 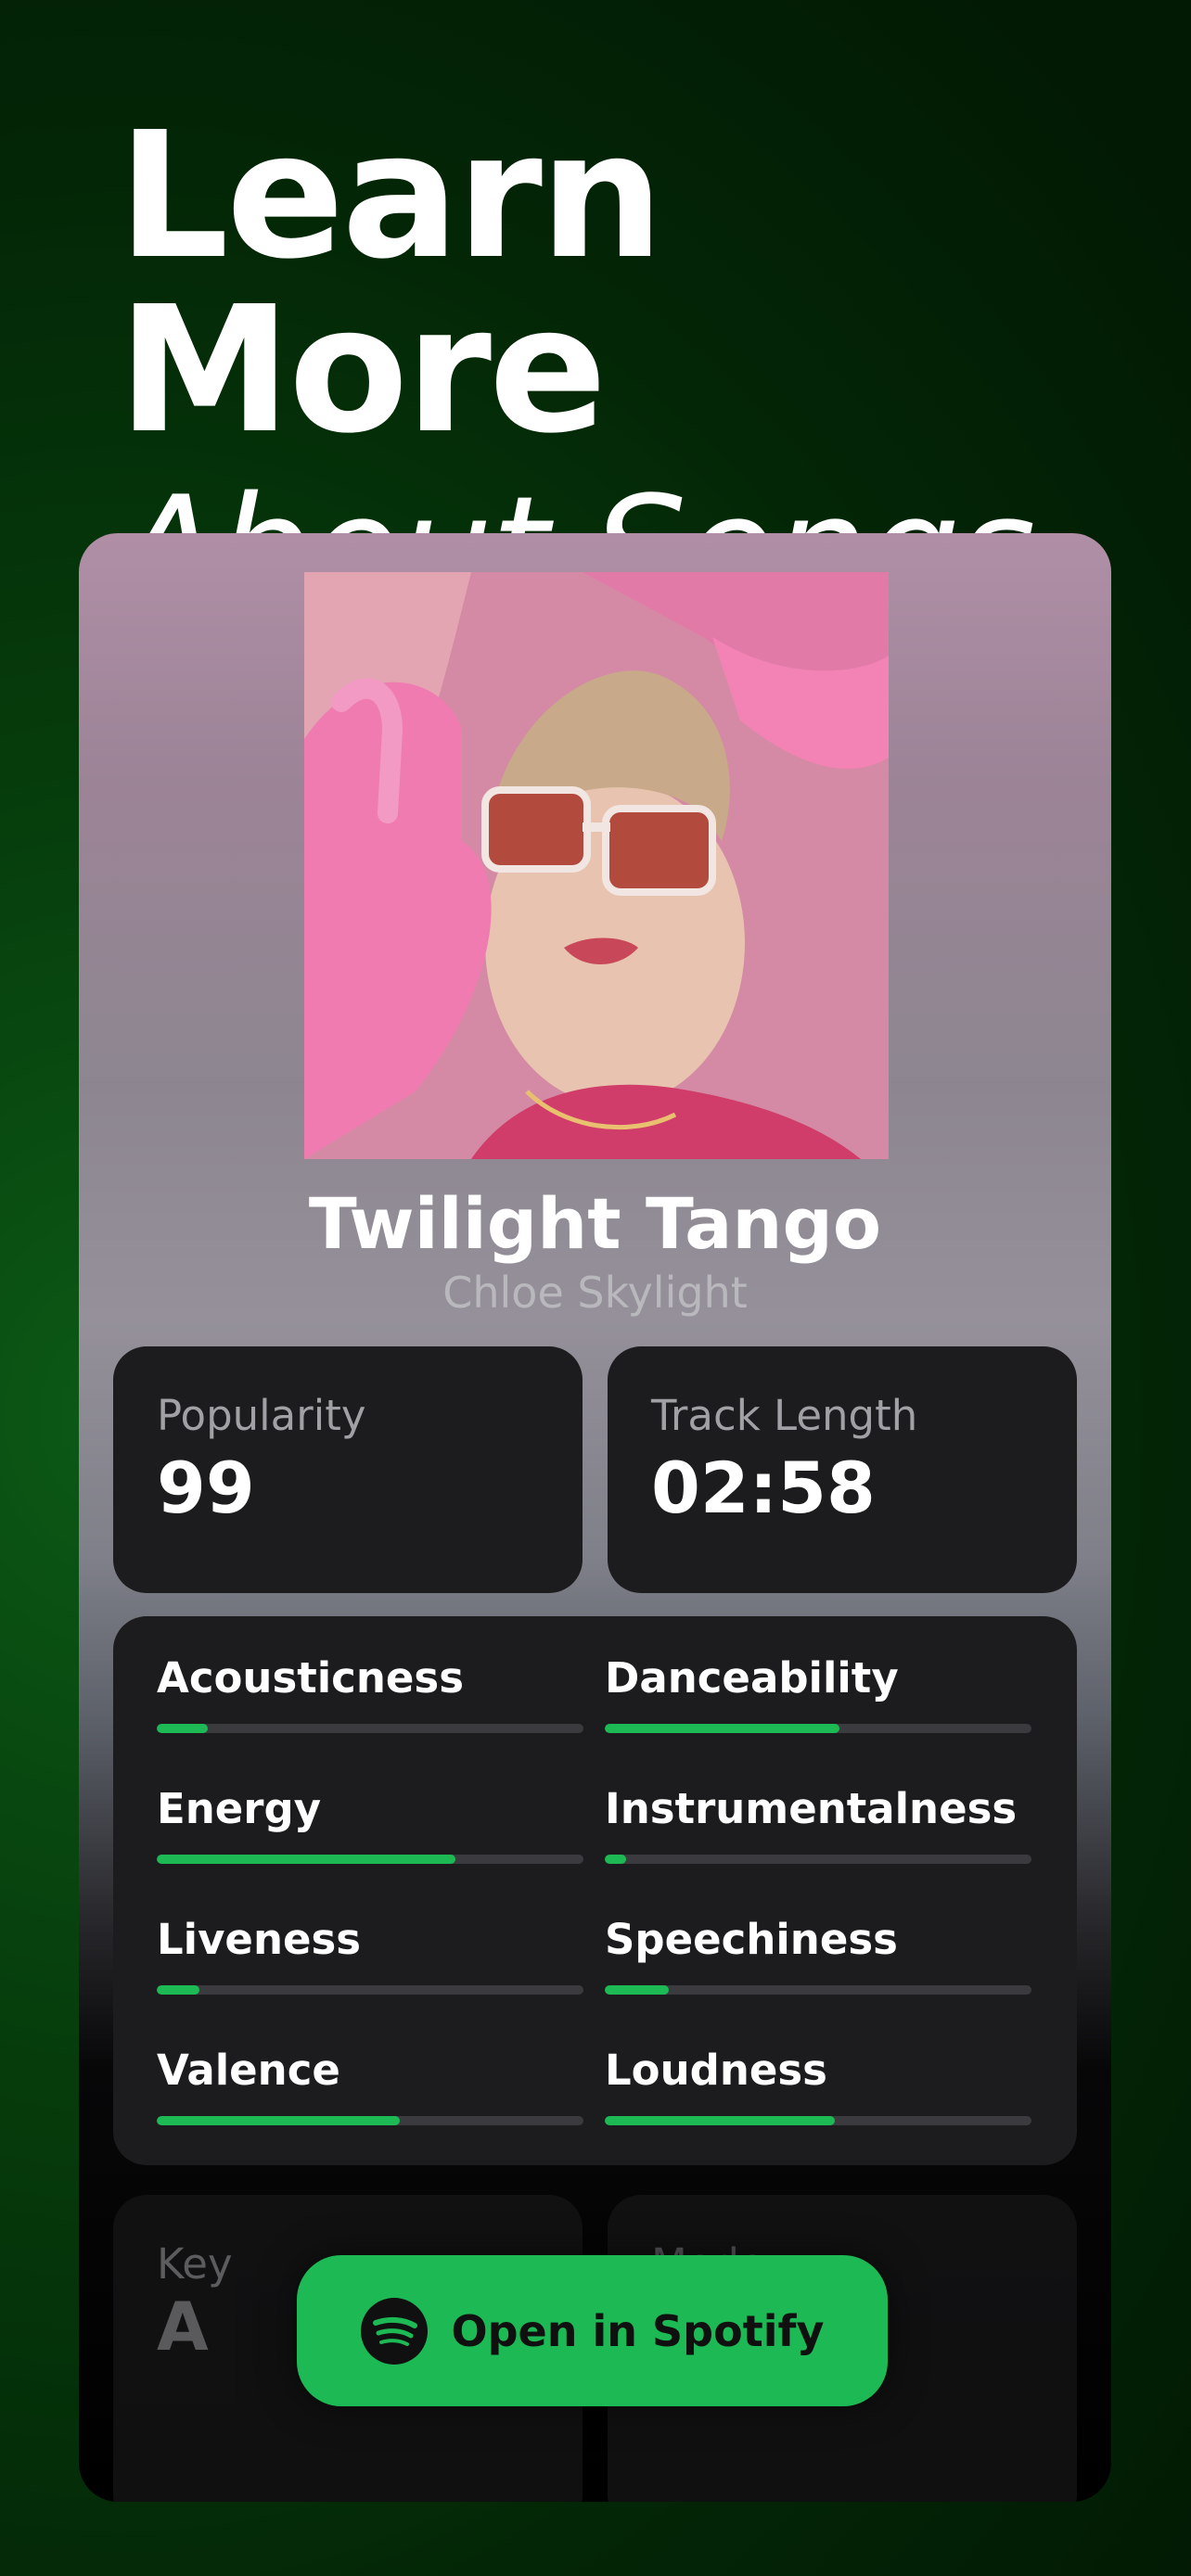 I want to click on feature-label: Instrumentalness, so click(x=811, y=1808).